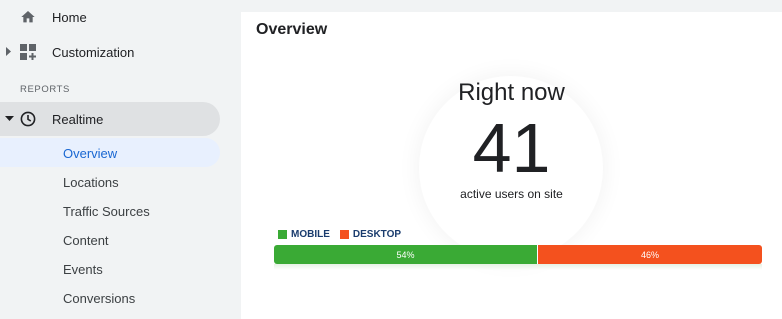 The width and height of the screenshot is (782, 319). I want to click on nav-item-customization: Customization, so click(120, 52).